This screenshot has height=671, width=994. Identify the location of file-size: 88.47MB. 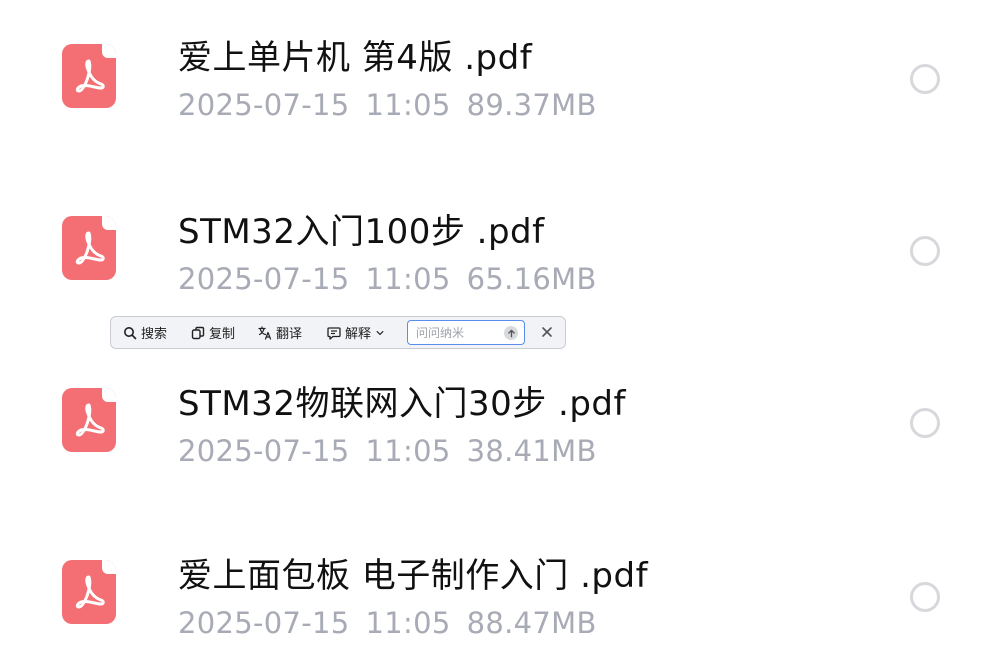
(531, 623).